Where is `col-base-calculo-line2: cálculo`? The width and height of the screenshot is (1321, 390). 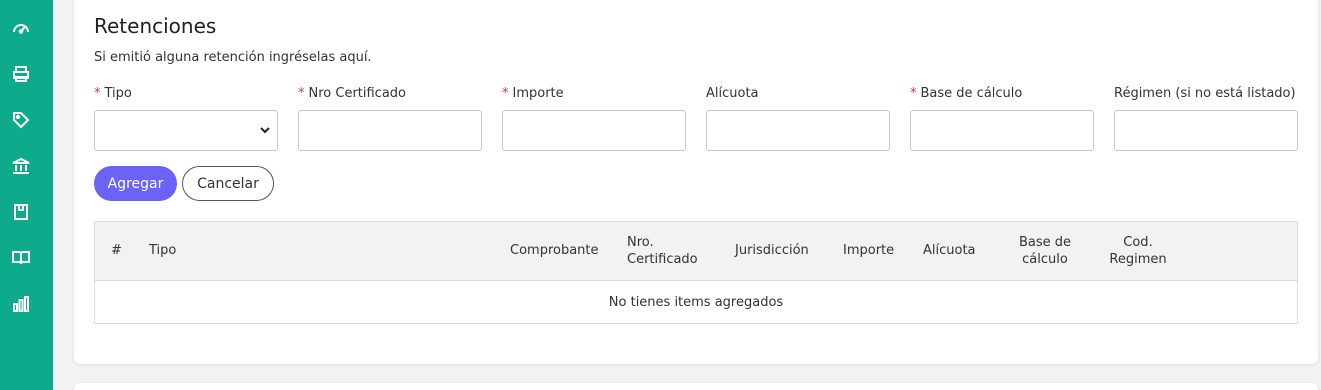
col-base-calculo-line2: cálculo is located at coordinates (1045, 259).